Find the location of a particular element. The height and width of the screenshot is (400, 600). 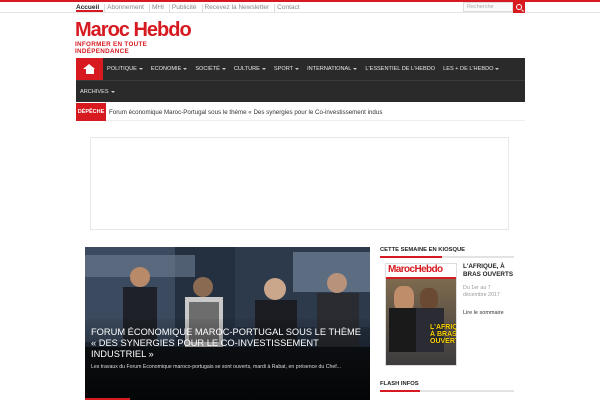

nav-item-societe: SOCIÉTÉ is located at coordinates (210, 69).